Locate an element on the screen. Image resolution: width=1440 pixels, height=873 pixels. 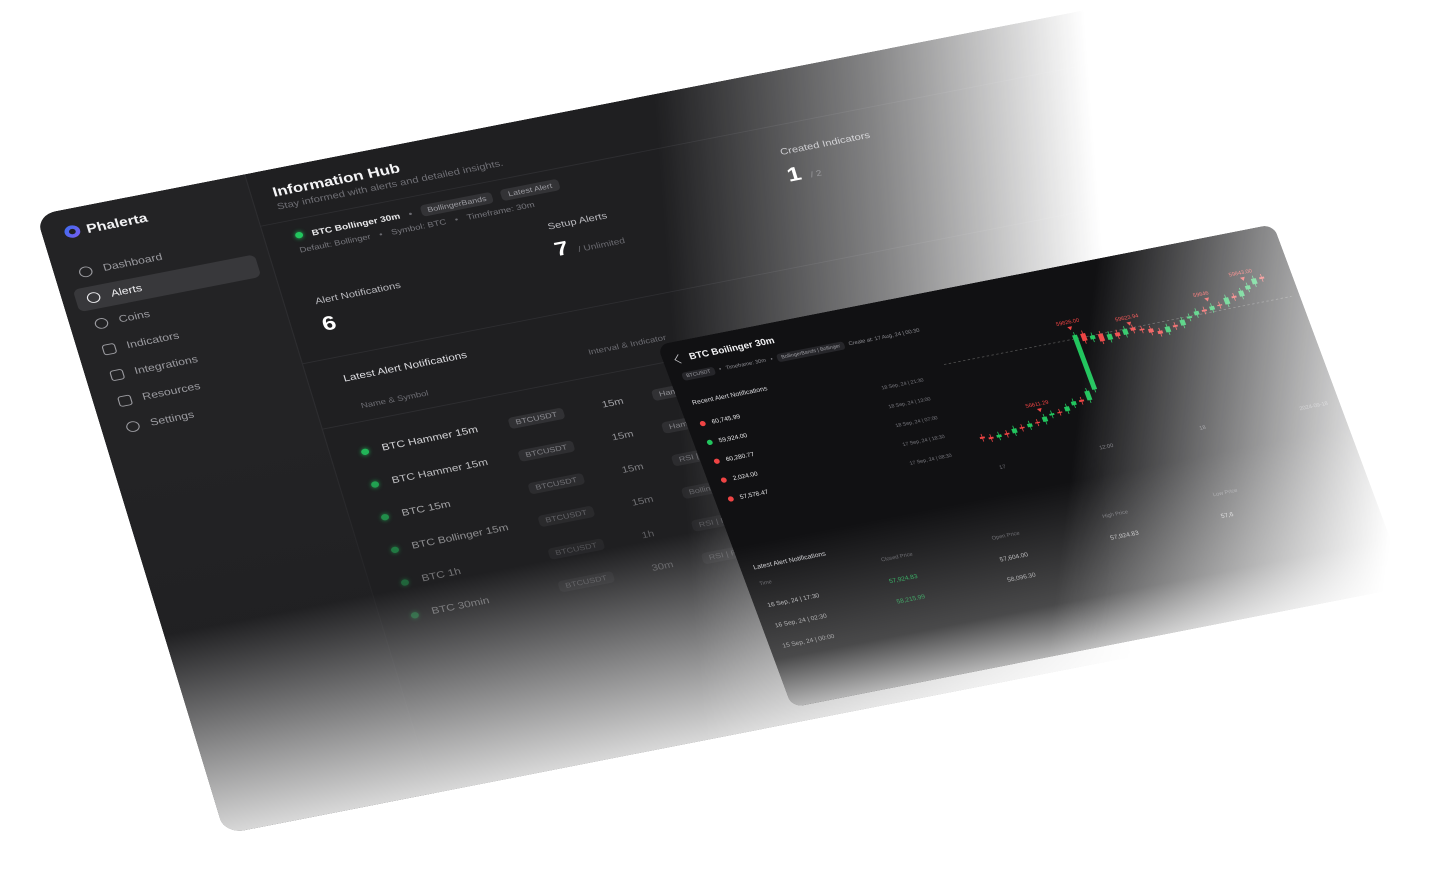
stat-created-indicators: Created Indicators 1/ 2 is located at coordinates (829, 159).